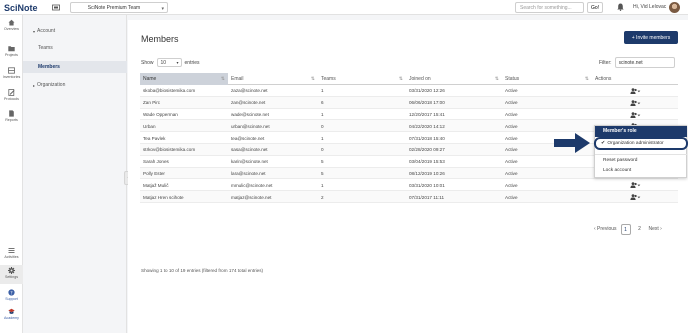 This screenshot has width=688, height=333. I want to click on reset-password-item: Reset password, so click(641, 160).